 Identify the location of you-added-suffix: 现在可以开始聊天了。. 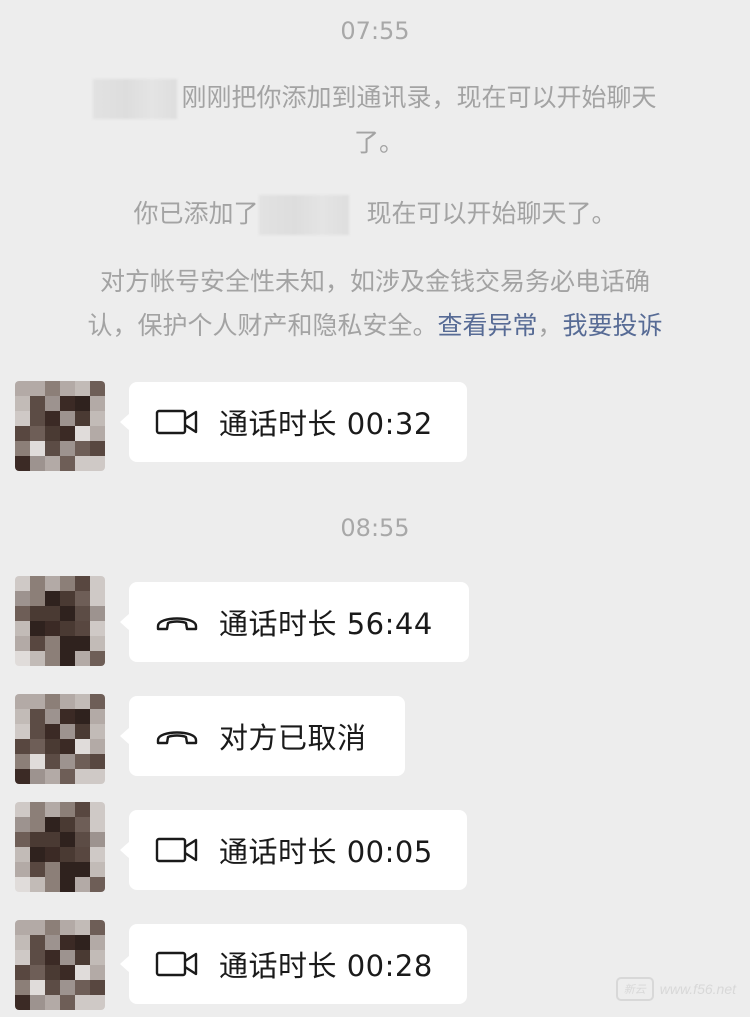
(491, 213).